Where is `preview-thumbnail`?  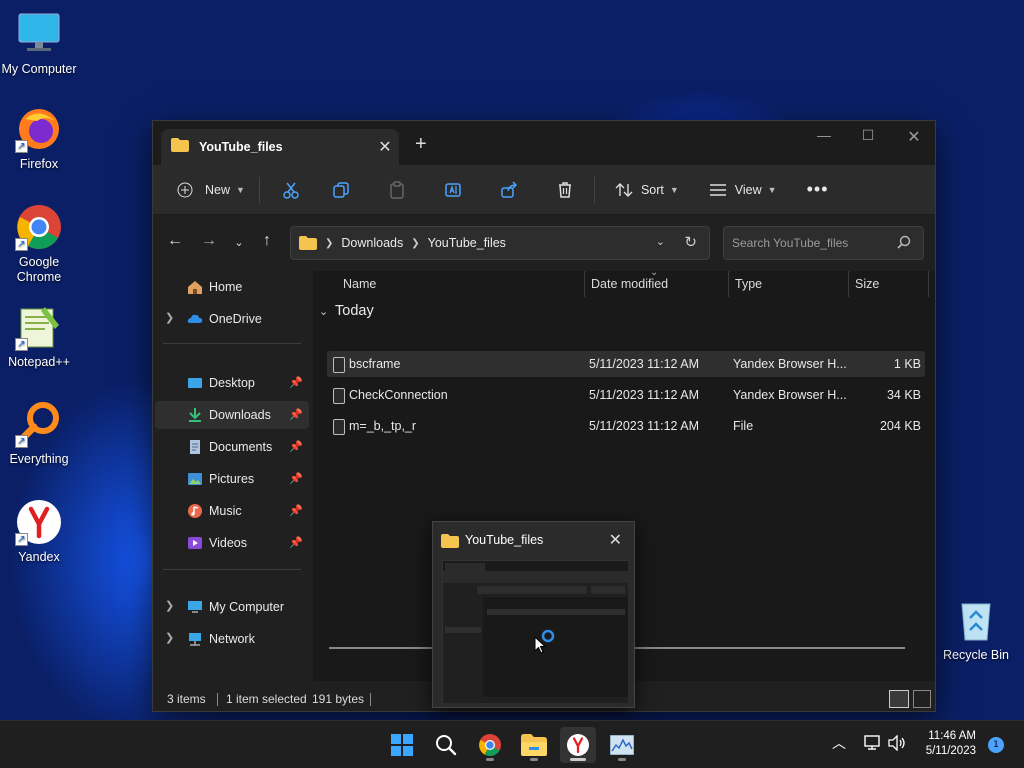
preview-thumbnail is located at coordinates (535, 631).